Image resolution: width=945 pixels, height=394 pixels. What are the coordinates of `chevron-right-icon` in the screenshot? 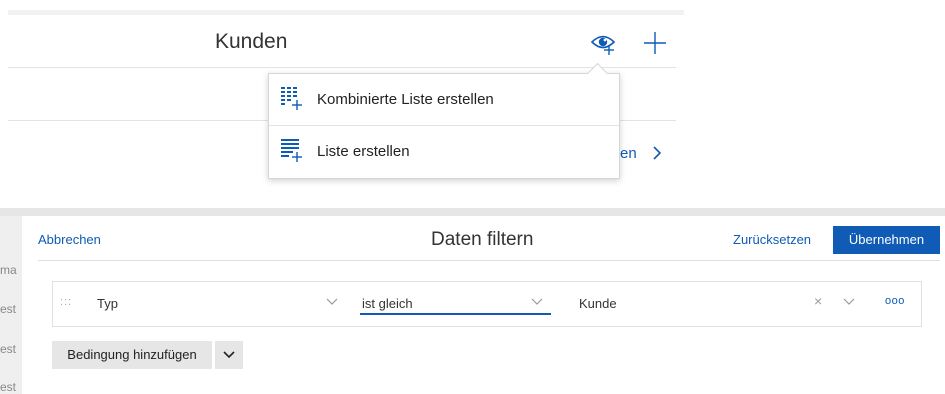 It's located at (657, 153).